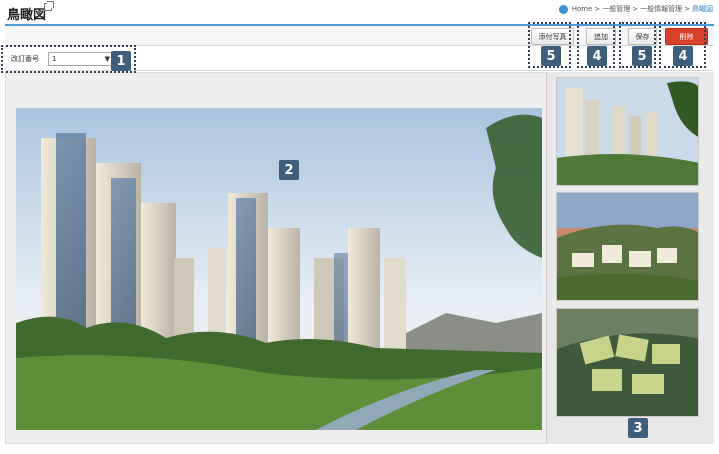  I want to click on external-link-icon, so click(49, 6).